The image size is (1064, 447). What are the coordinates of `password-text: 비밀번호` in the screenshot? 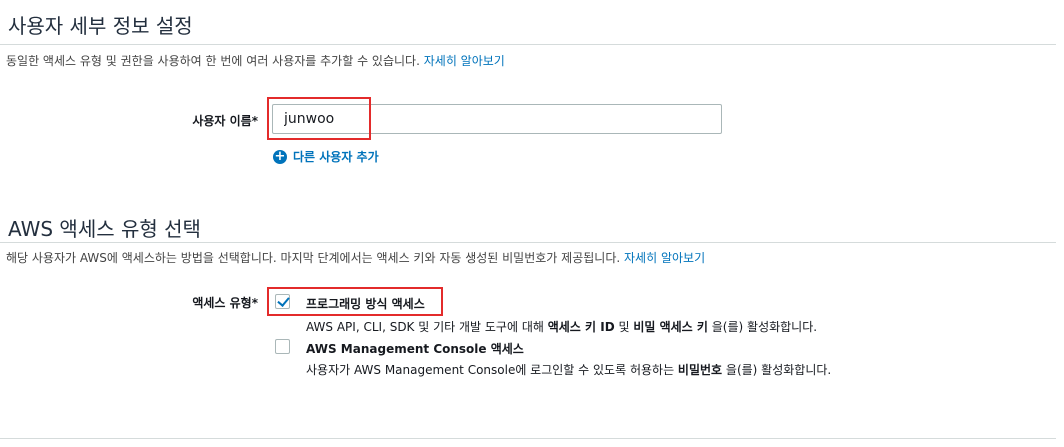 It's located at (700, 370).